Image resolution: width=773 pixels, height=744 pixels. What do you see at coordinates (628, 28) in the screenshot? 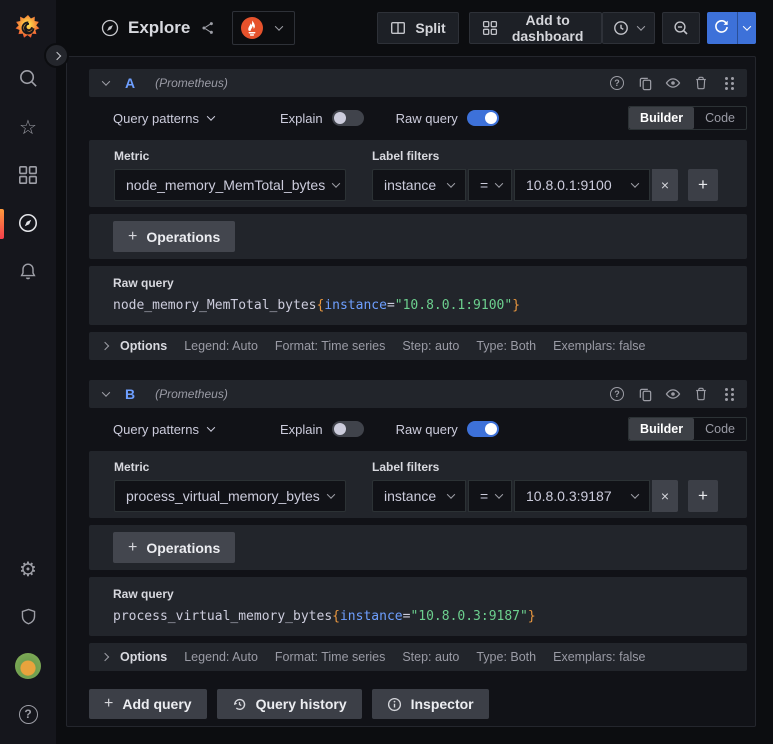
I see `time-range-picker` at bounding box center [628, 28].